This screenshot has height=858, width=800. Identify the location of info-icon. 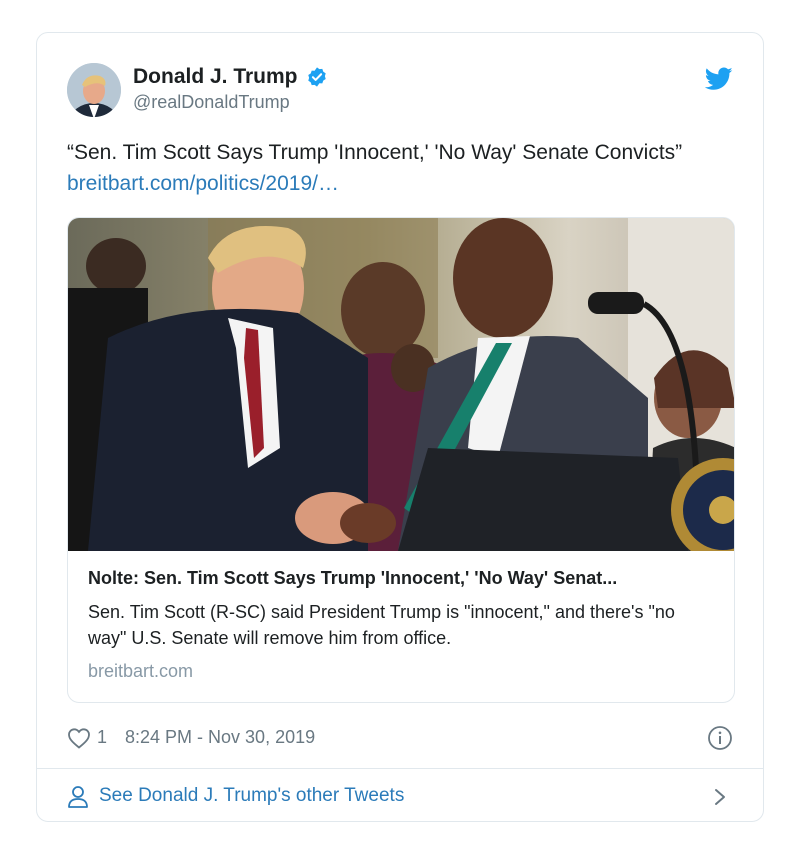
(720, 738).